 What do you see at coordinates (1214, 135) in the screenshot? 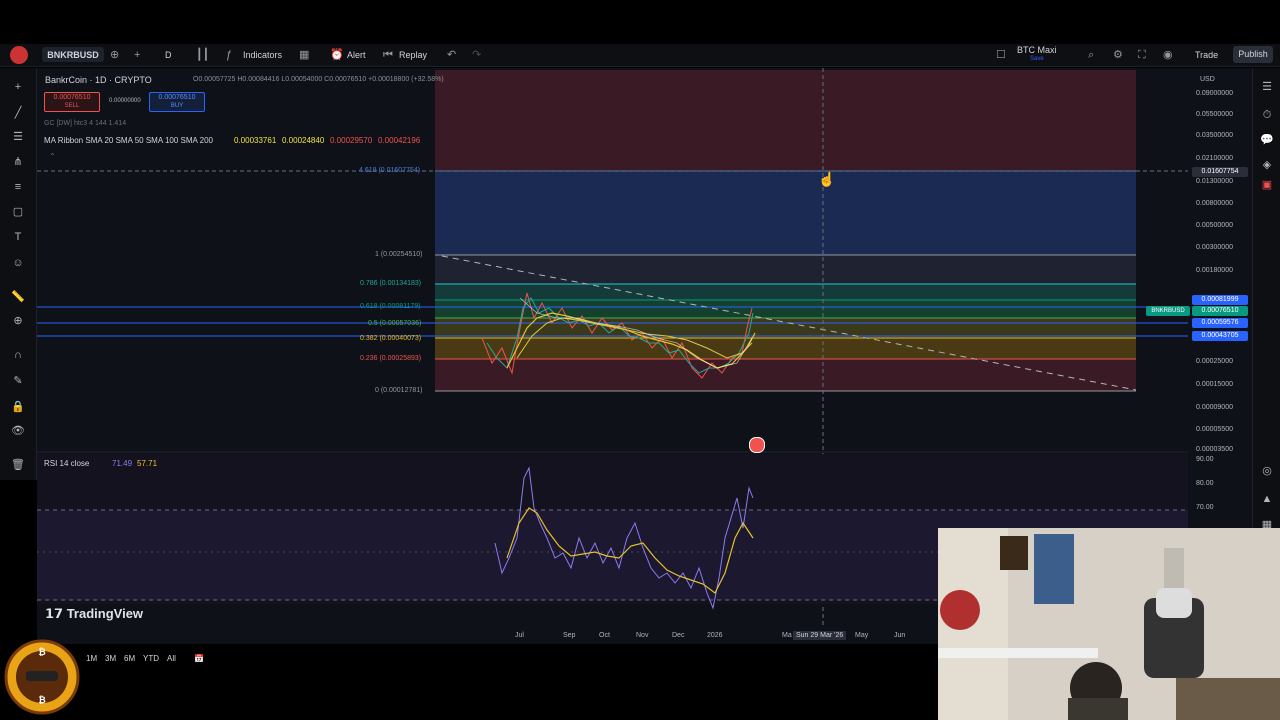
I see `price-label-3: 0.03500000` at bounding box center [1214, 135].